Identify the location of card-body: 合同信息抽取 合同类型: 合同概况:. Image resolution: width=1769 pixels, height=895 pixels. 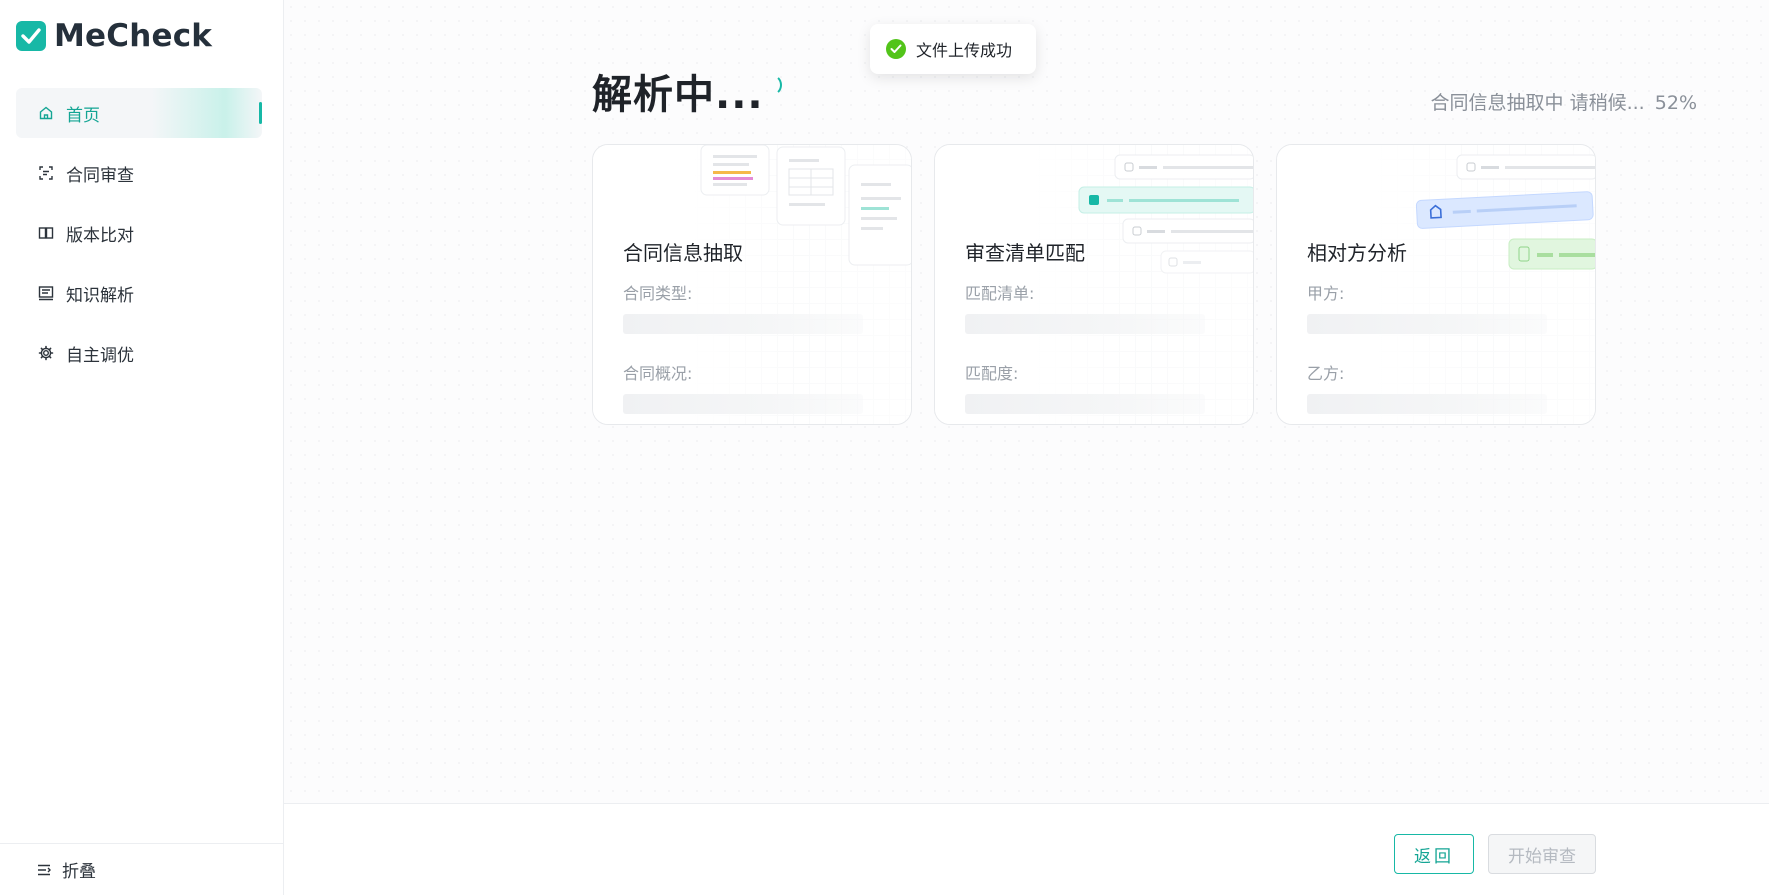
(758, 330).